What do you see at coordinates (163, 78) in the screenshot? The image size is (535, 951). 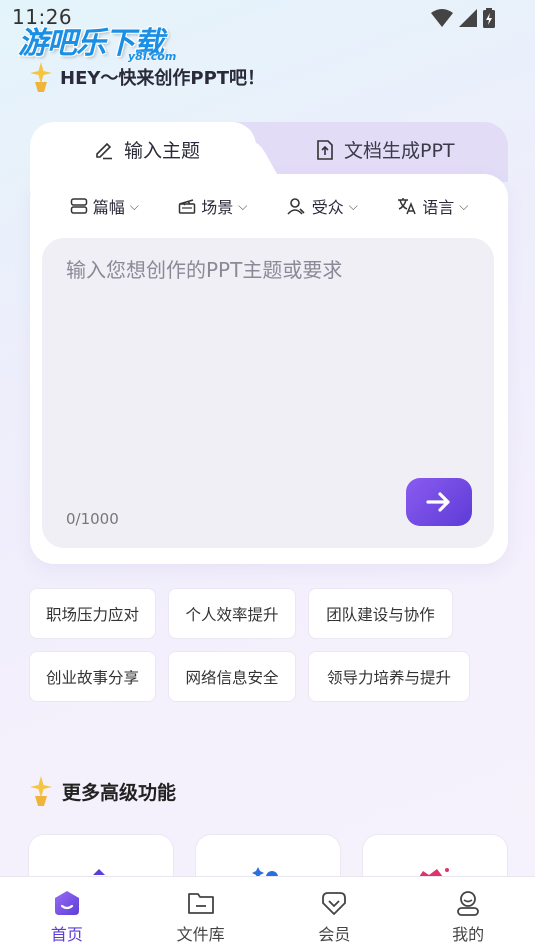 I see `greeting-text: HEY～快来创作PPT吧！` at bounding box center [163, 78].